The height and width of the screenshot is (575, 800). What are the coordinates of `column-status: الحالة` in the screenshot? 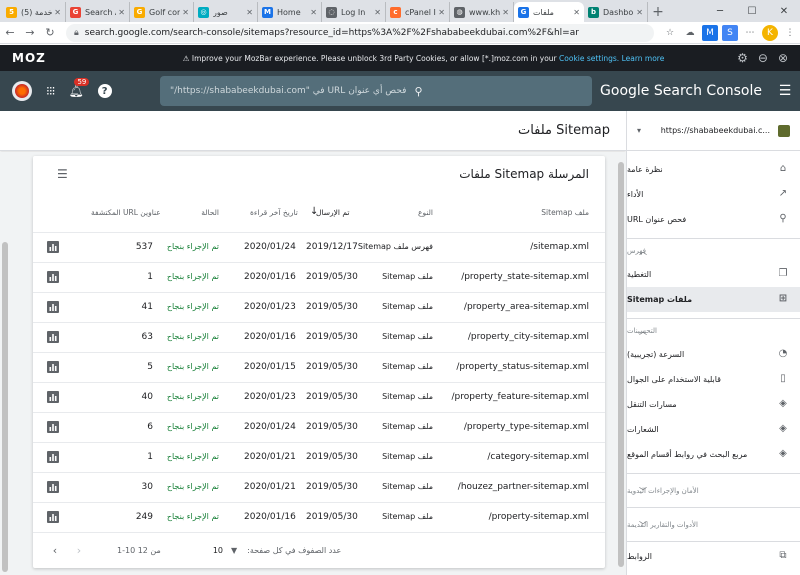 It's located at (194, 212).